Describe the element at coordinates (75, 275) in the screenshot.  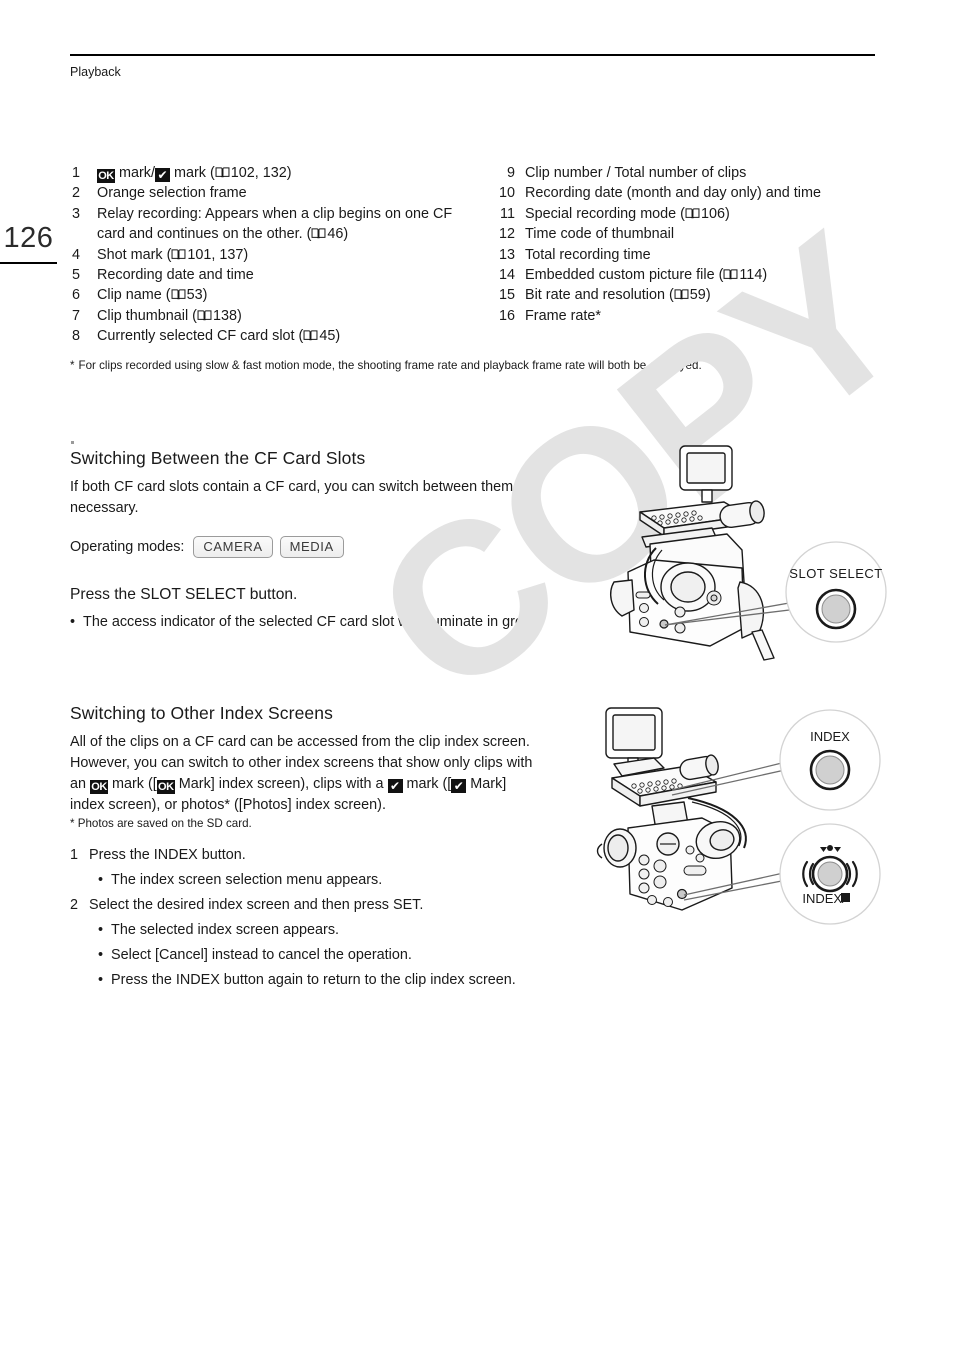
I see `legend-number: 5` at that location.